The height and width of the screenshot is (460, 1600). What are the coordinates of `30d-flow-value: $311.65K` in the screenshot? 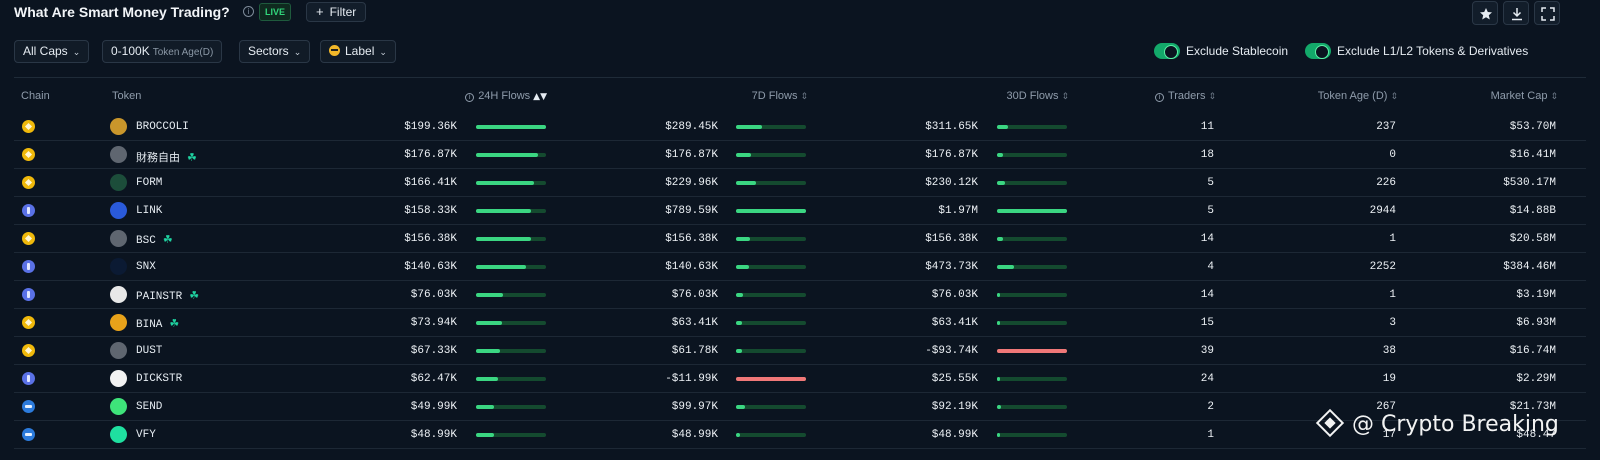 It's located at (951, 127).